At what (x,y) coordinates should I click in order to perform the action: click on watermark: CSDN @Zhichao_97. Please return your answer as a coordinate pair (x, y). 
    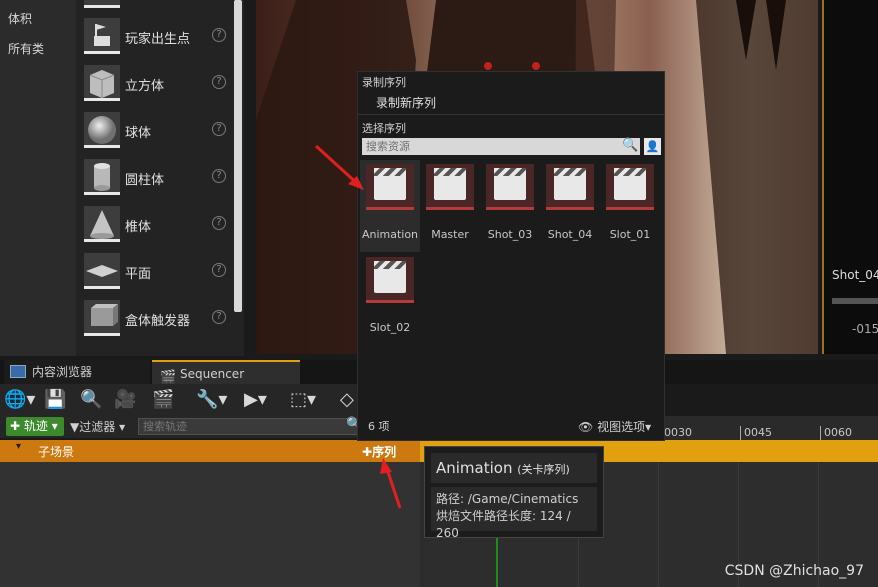
    Looking at the image, I should click on (794, 571).